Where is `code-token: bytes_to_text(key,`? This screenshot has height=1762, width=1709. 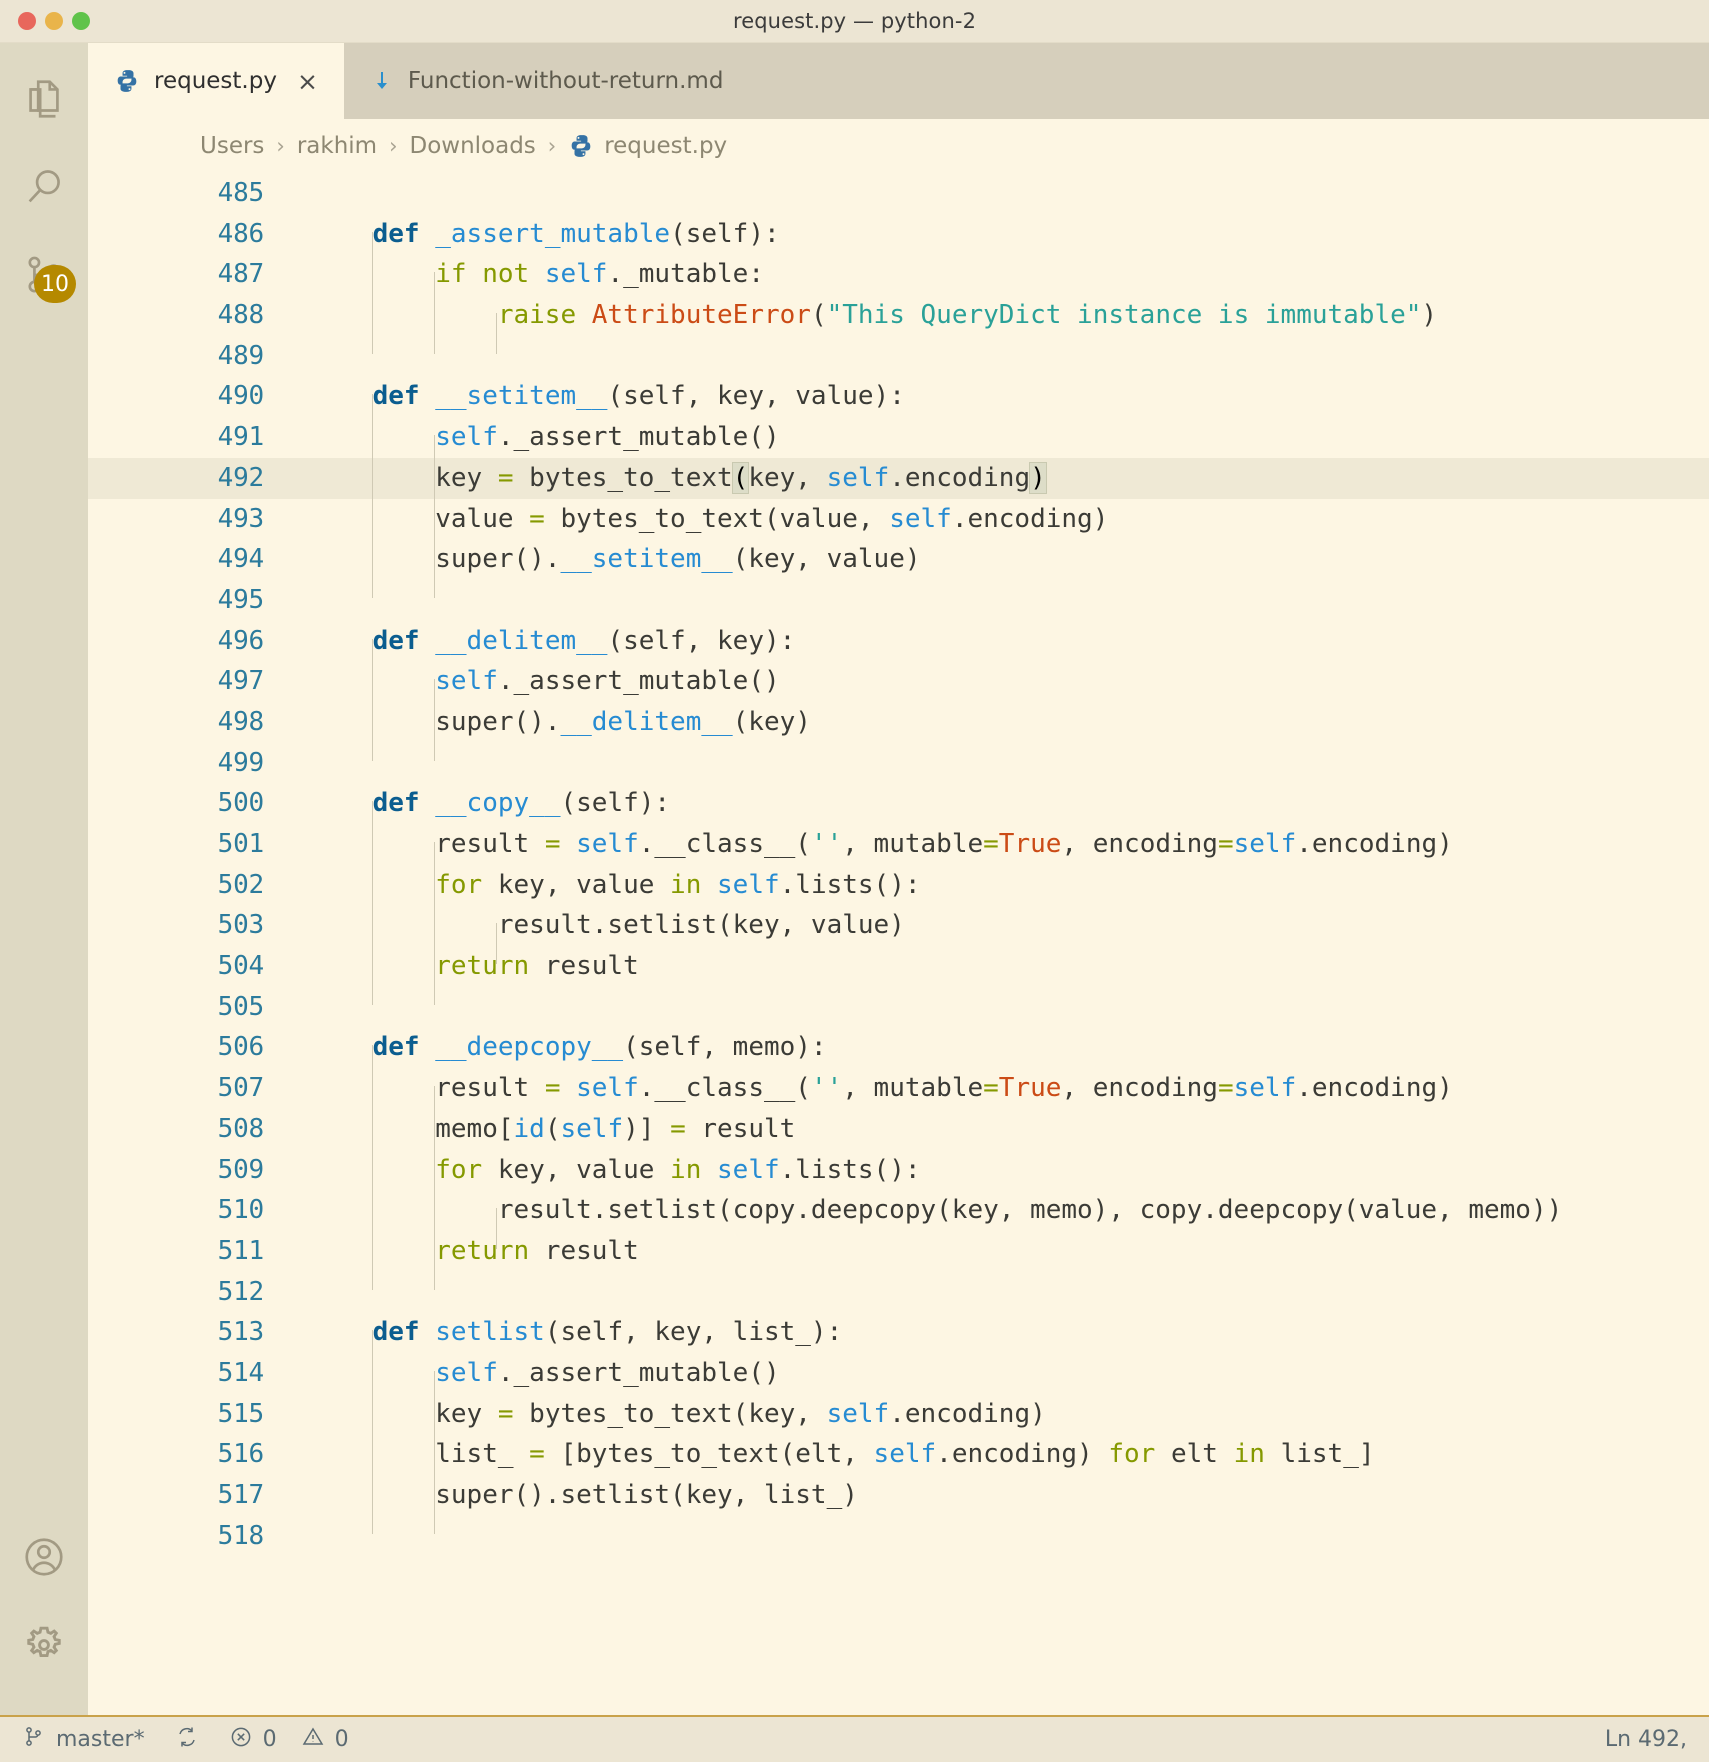
code-token: bytes_to_text(key, is located at coordinates (670, 1413).